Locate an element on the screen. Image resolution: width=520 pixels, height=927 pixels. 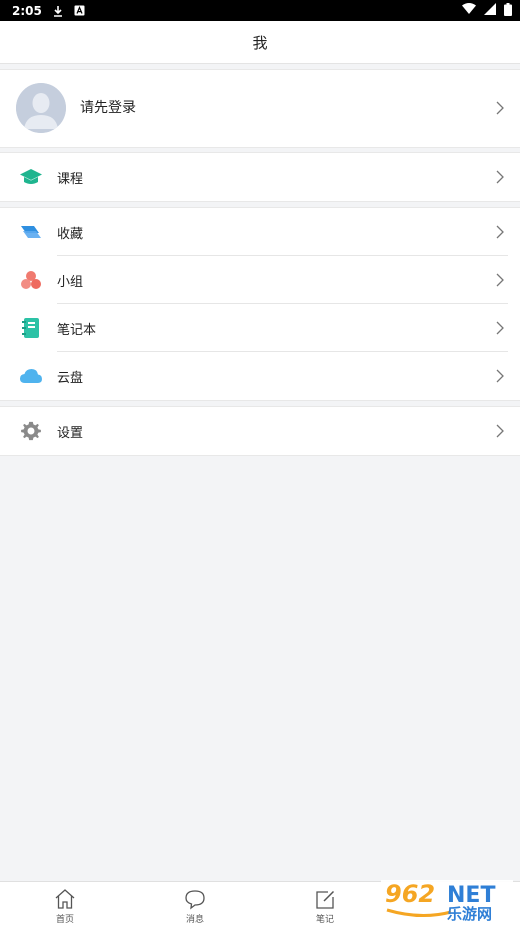
status-time: 2:05 is located at coordinates (27, 10).